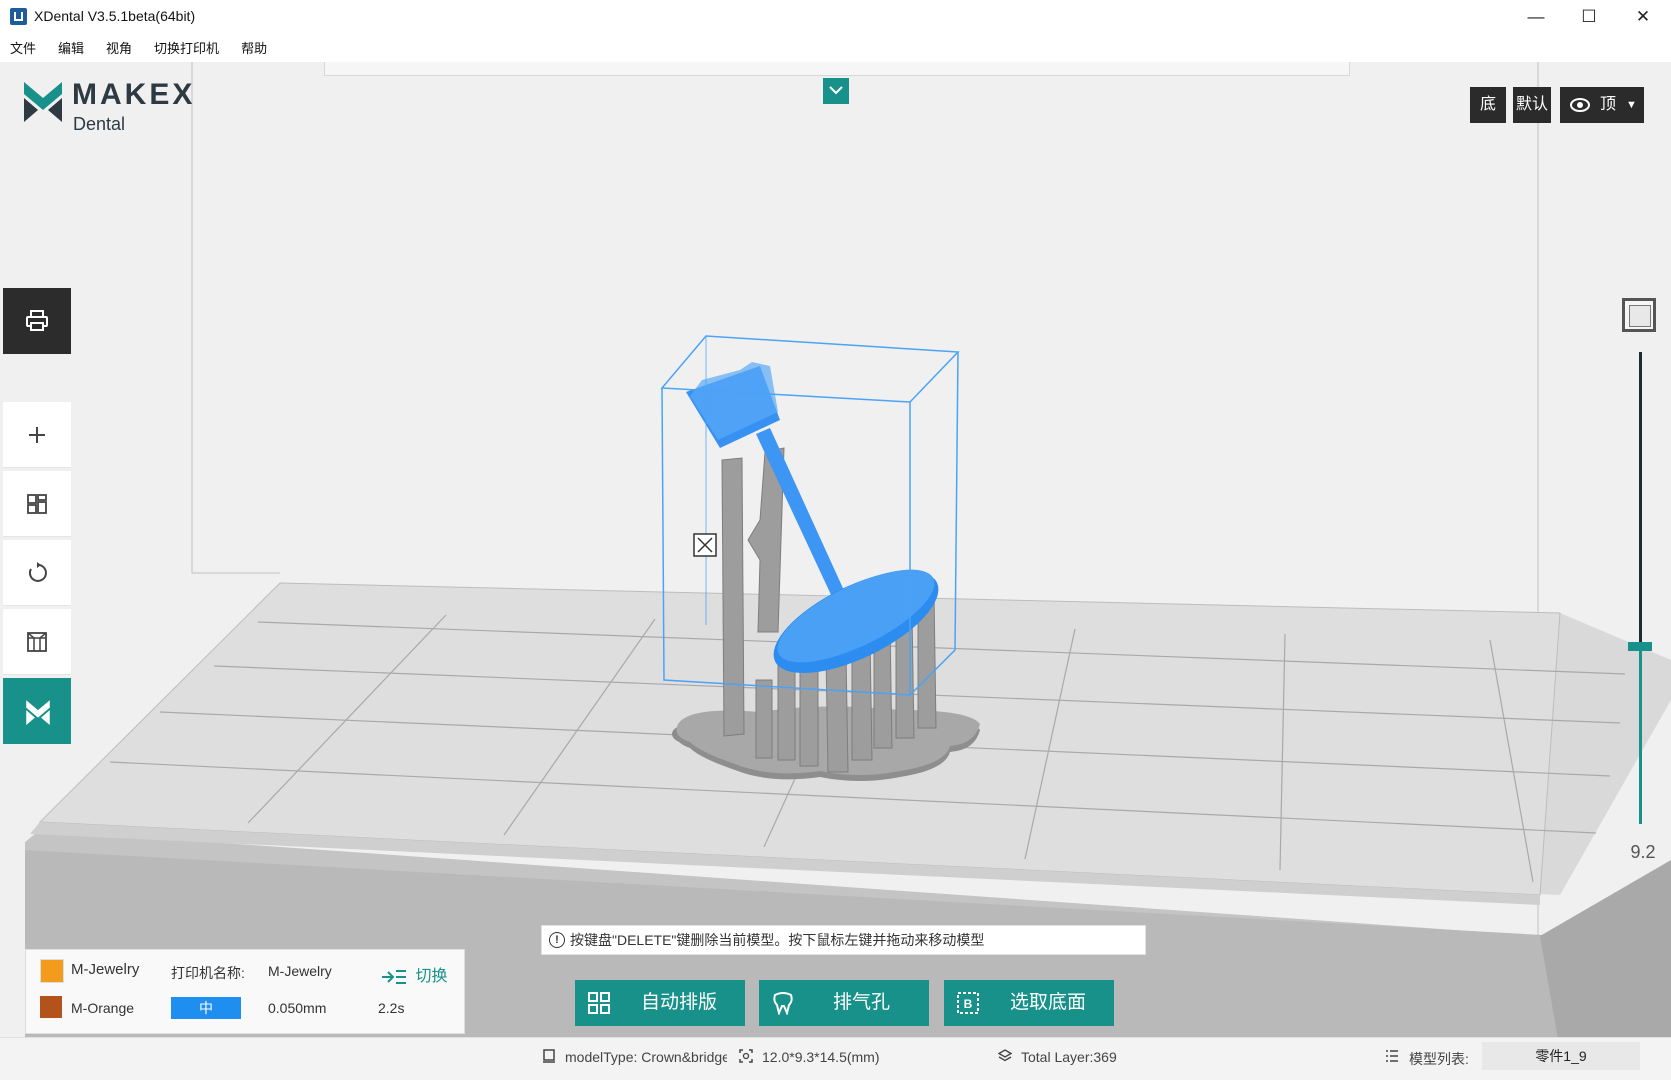  Describe the element at coordinates (1439, 1059) in the screenshot. I see `model-list-label: 模型列表:` at that location.